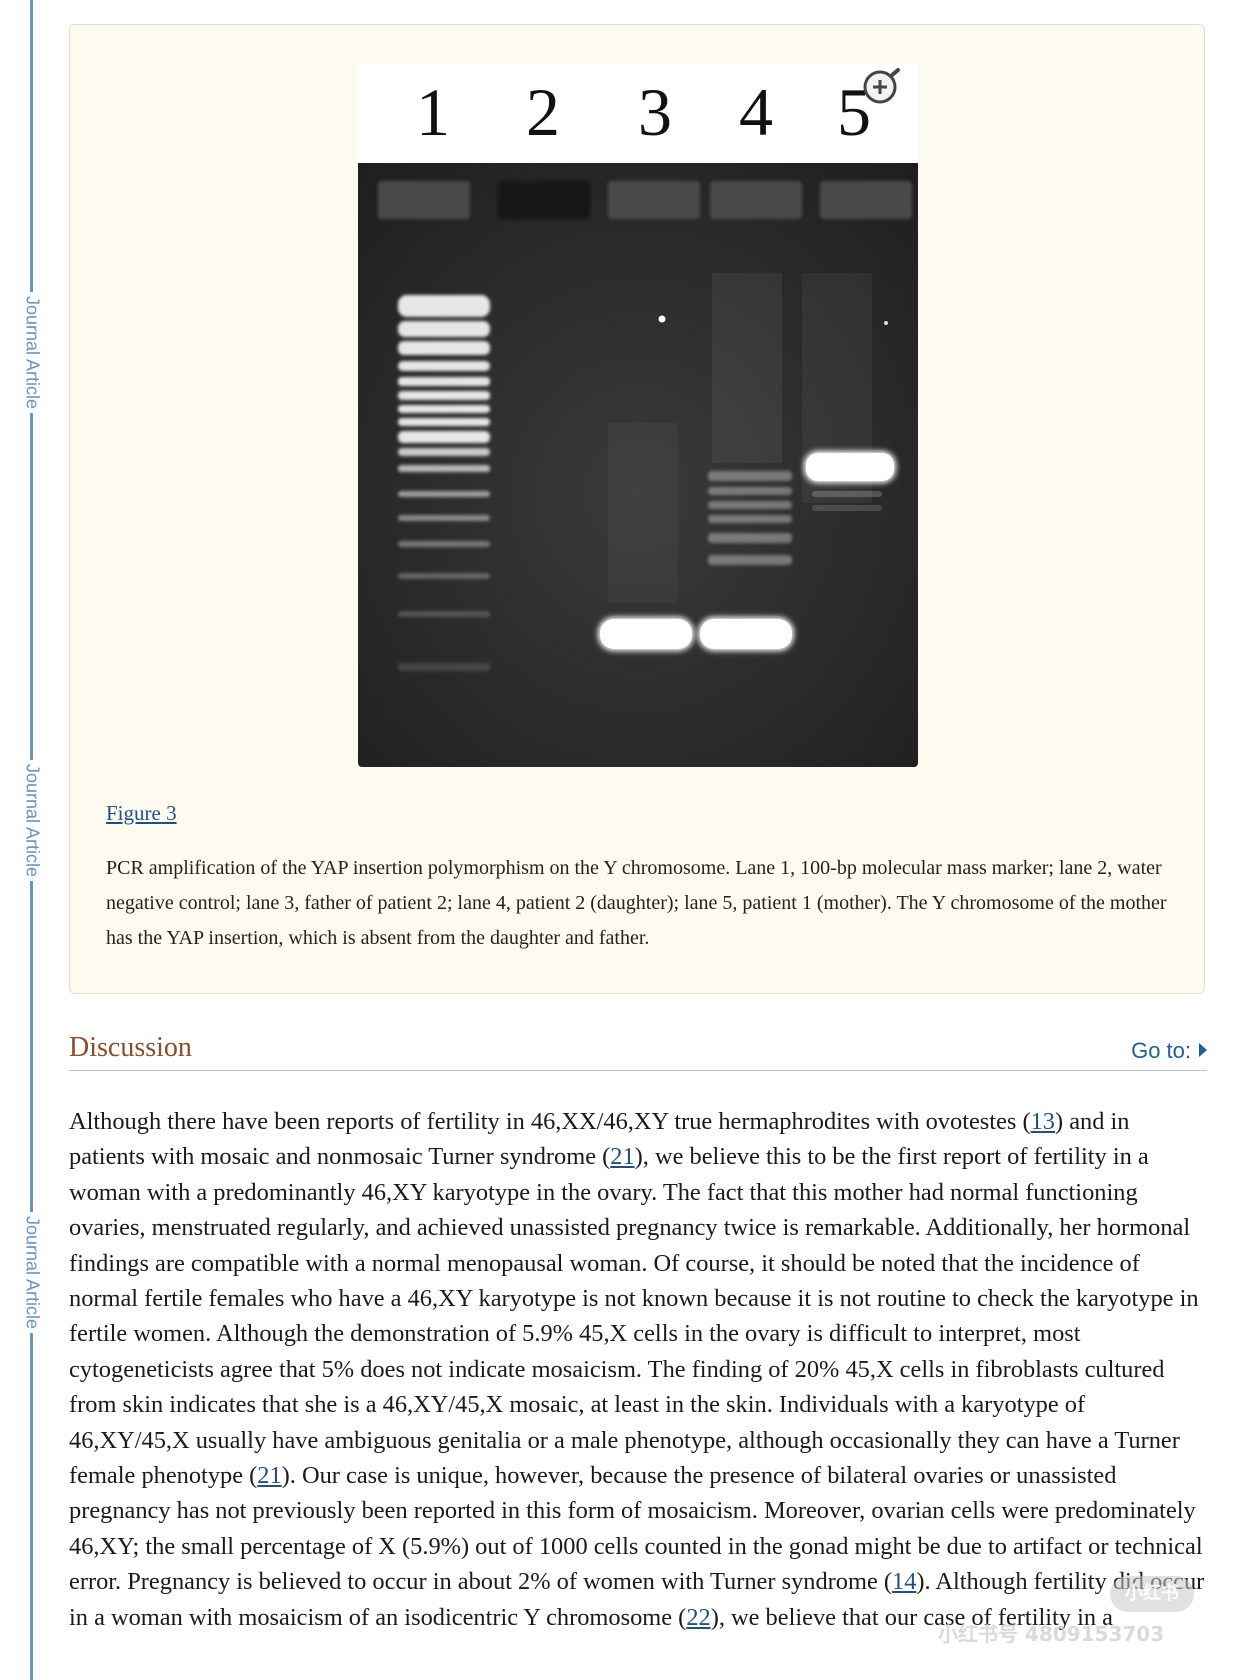  What do you see at coordinates (904, 1581) in the screenshot?
I see `reference-link: 14` at bounding box center [904, 1581].